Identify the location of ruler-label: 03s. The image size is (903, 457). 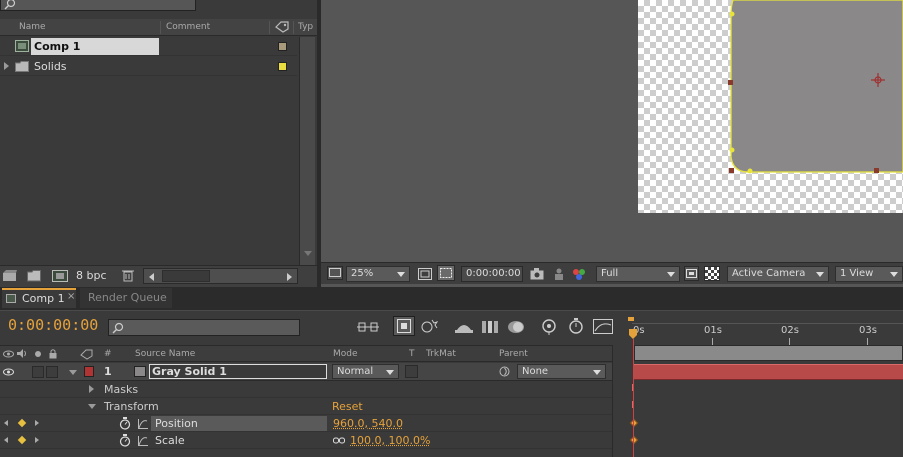
(868, 330).